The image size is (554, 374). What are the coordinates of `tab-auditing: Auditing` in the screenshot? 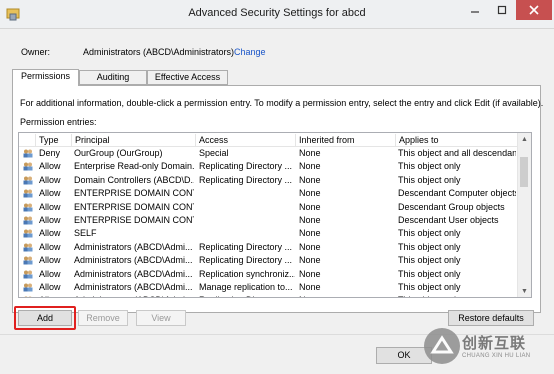 It's located at (113, 77).